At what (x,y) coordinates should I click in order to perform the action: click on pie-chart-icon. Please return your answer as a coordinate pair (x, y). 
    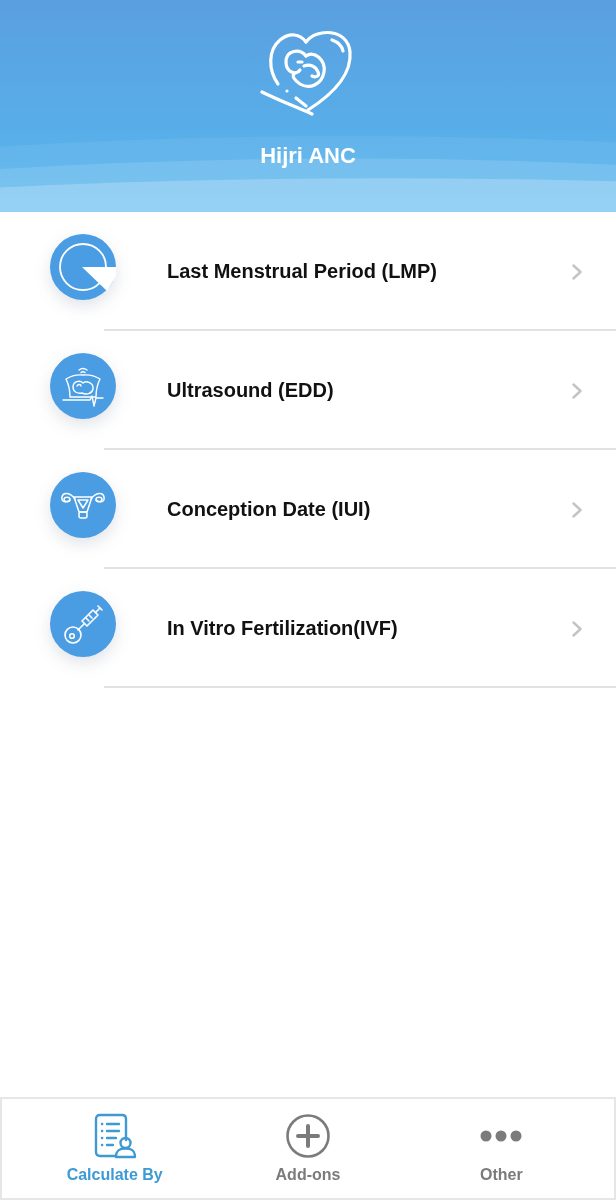
    Looking at the image, I should click on (83, 267).